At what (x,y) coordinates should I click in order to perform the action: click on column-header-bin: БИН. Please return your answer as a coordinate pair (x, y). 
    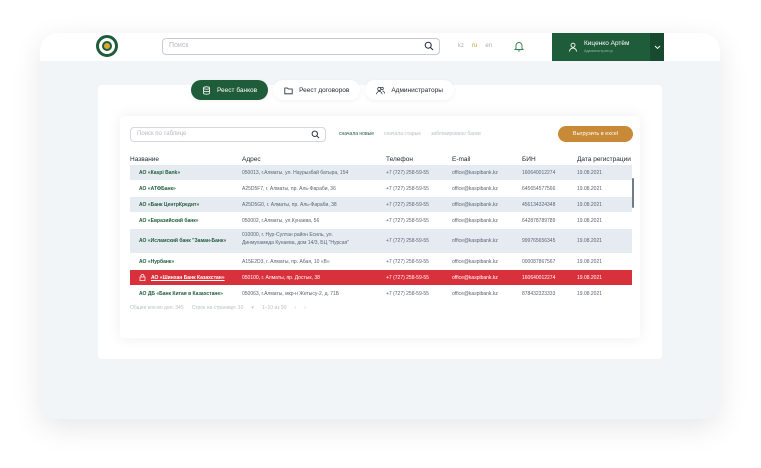
    Looking at the image, I should click on (529, 159).